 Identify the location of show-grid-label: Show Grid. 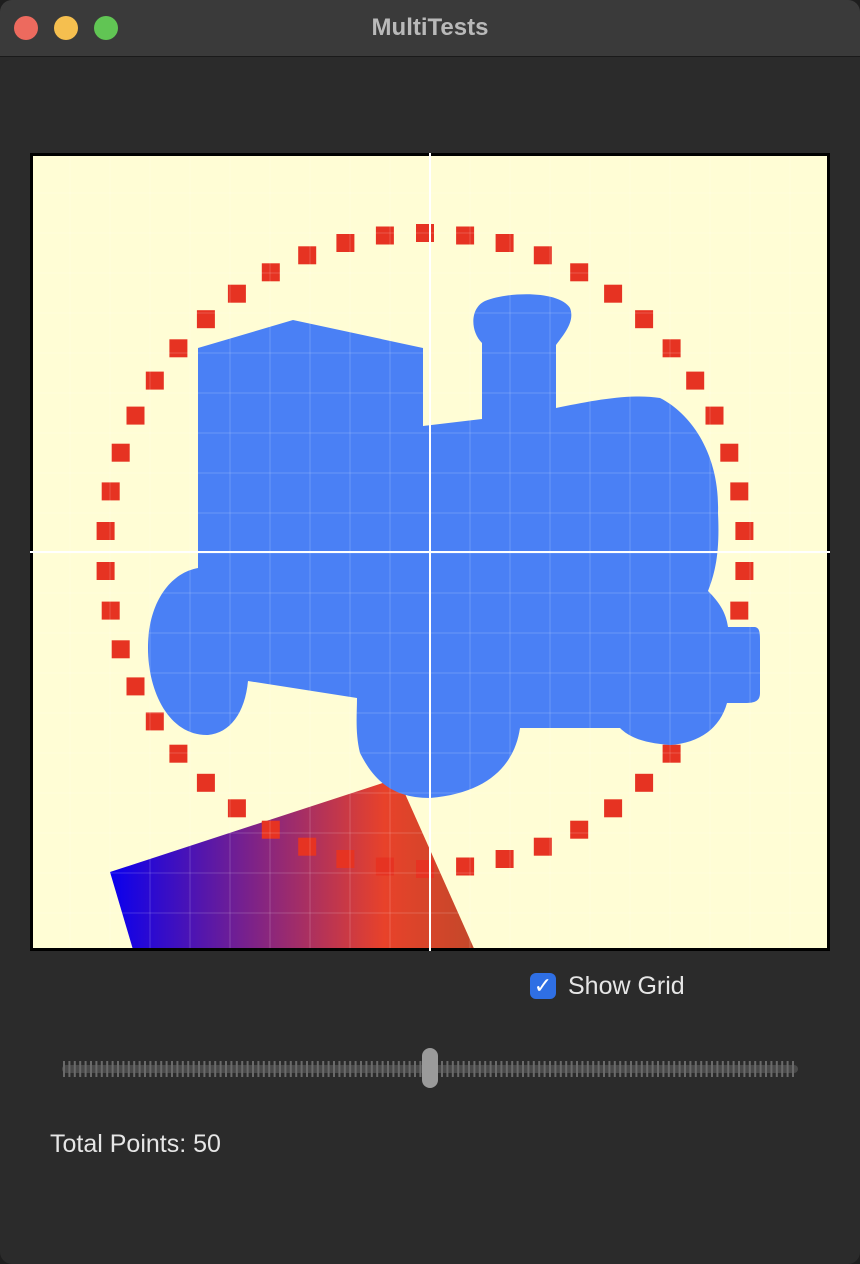
(626, 985).